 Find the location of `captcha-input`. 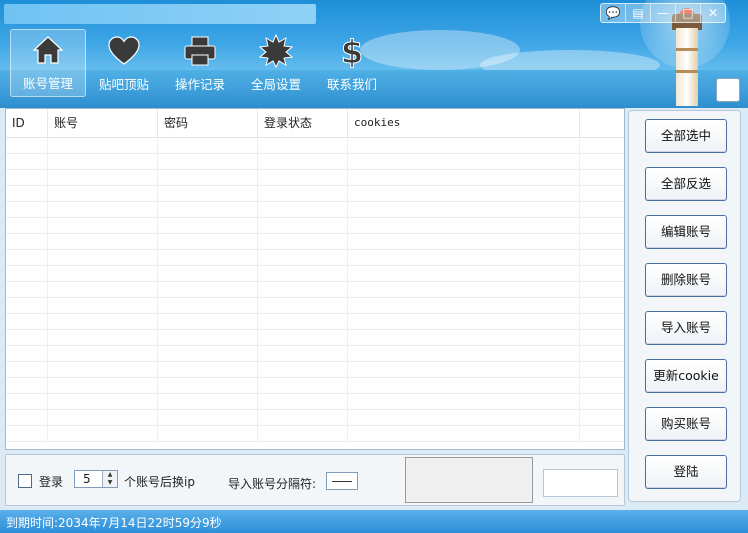

captcha-input is located at coordinates (580, 483).